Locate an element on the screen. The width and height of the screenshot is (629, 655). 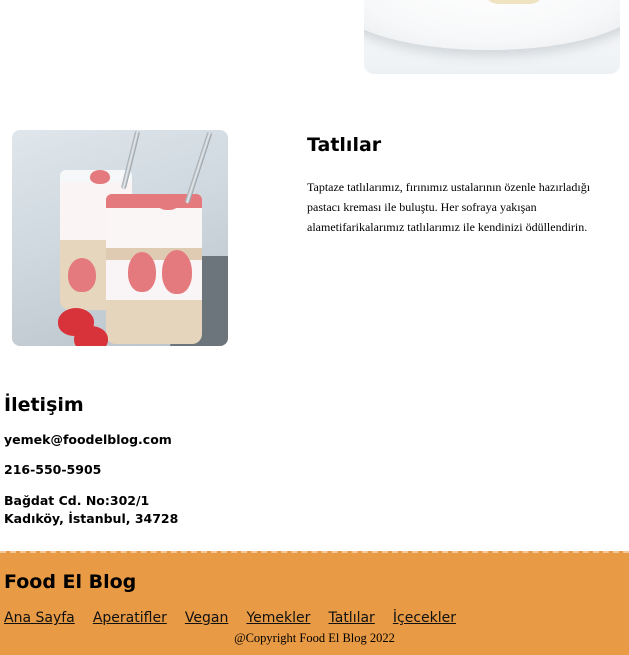
strawberry-shape is located at coordinates (91, 336).